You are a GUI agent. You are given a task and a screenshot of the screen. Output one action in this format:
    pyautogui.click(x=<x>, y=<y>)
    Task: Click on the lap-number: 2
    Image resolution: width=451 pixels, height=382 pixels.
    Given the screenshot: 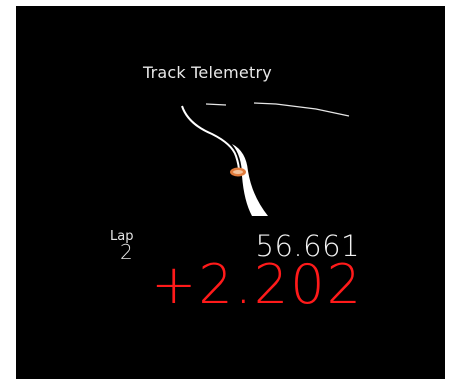 What is the action you would take?
    pyautogui.click(x=126, y=252)
    